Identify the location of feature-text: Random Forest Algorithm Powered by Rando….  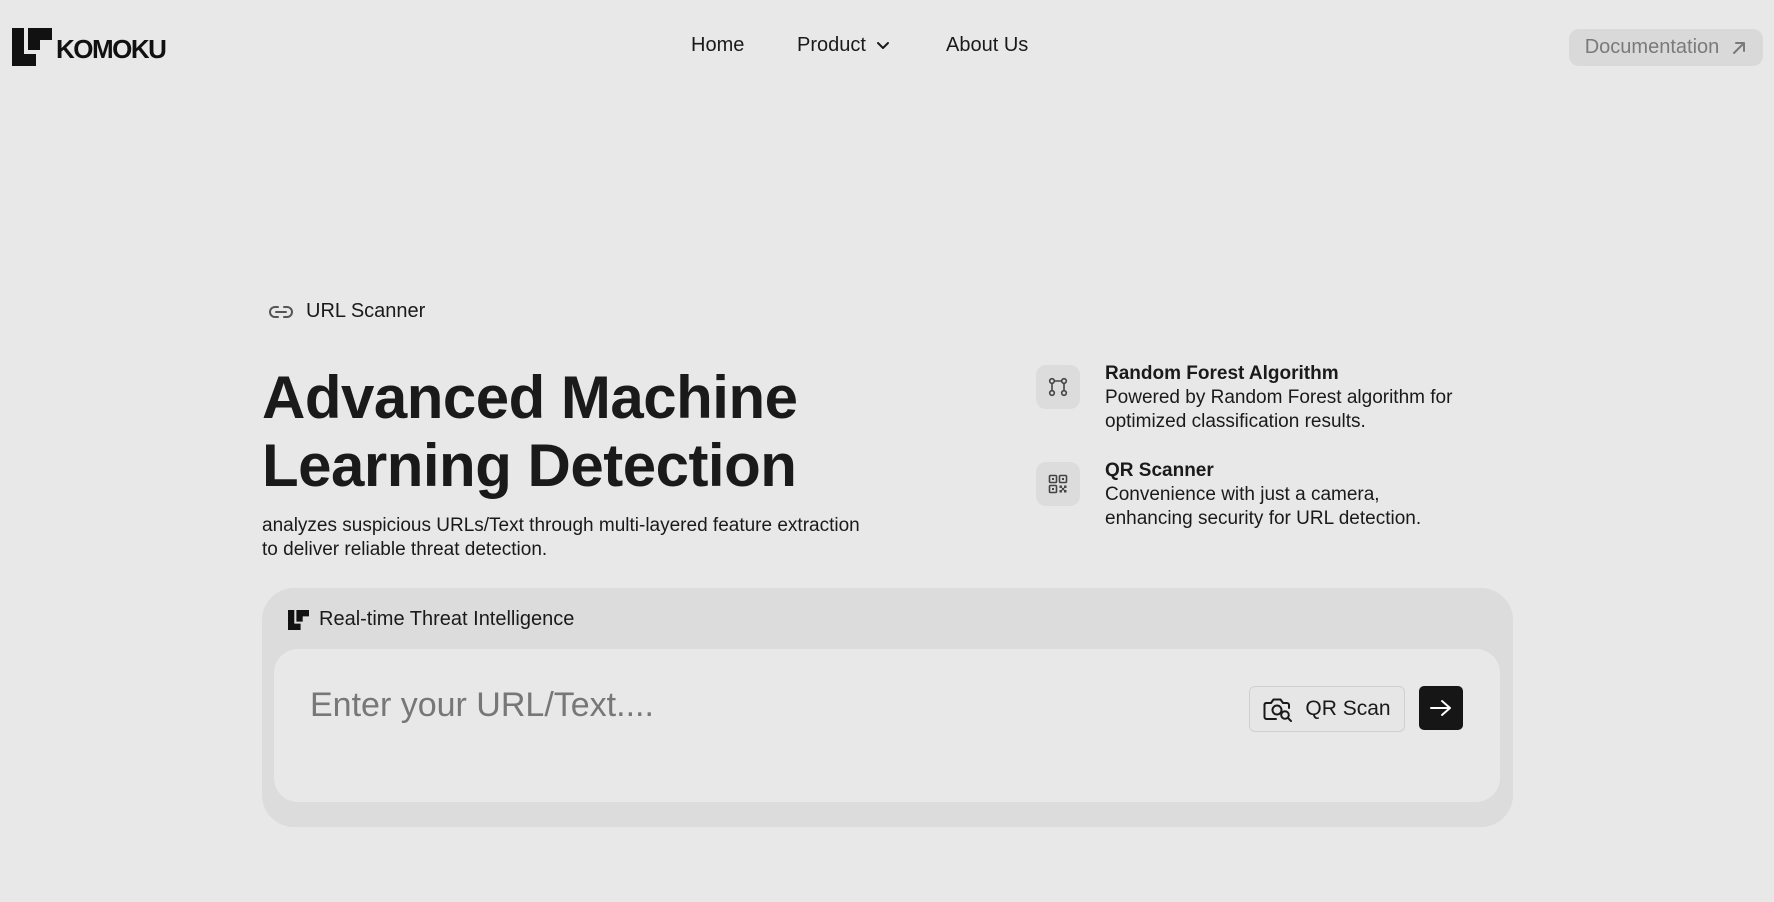
(1315, 398).